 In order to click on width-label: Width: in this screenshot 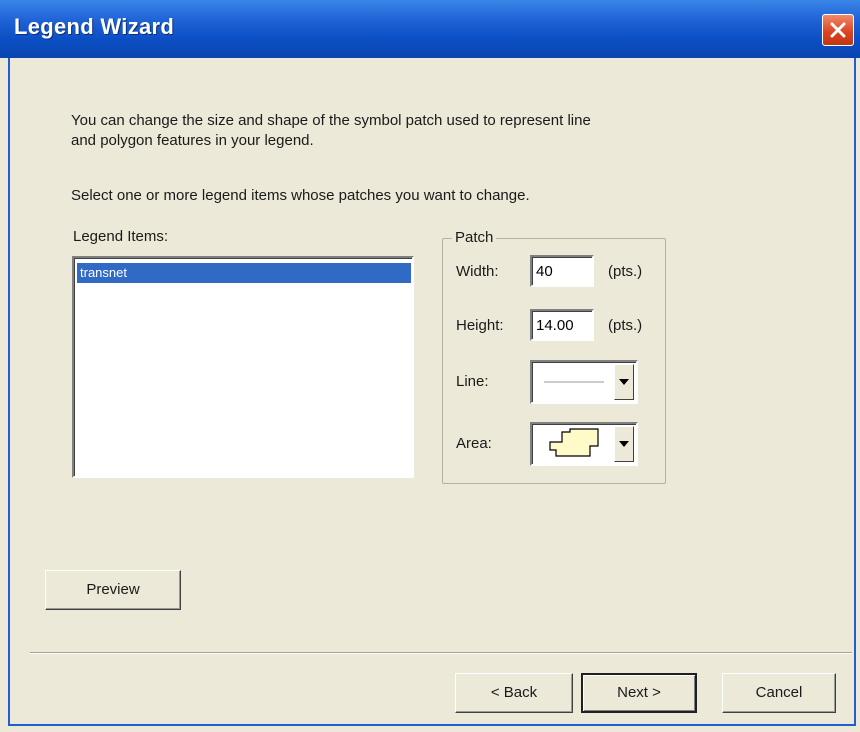, I will do `click(477, 271)`.